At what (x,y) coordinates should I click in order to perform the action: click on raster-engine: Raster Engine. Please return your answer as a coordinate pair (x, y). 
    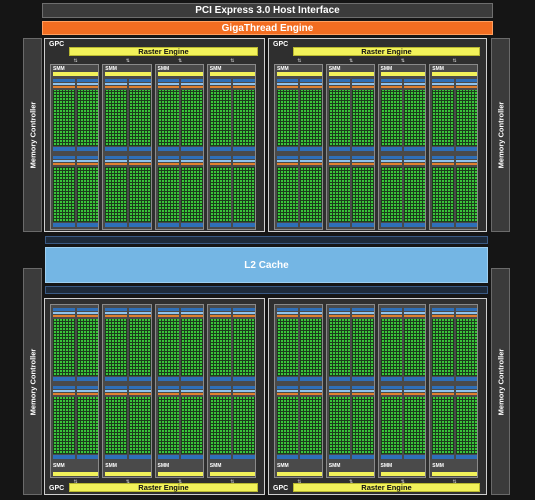
    Looking at the image, I should click on (386, 51).